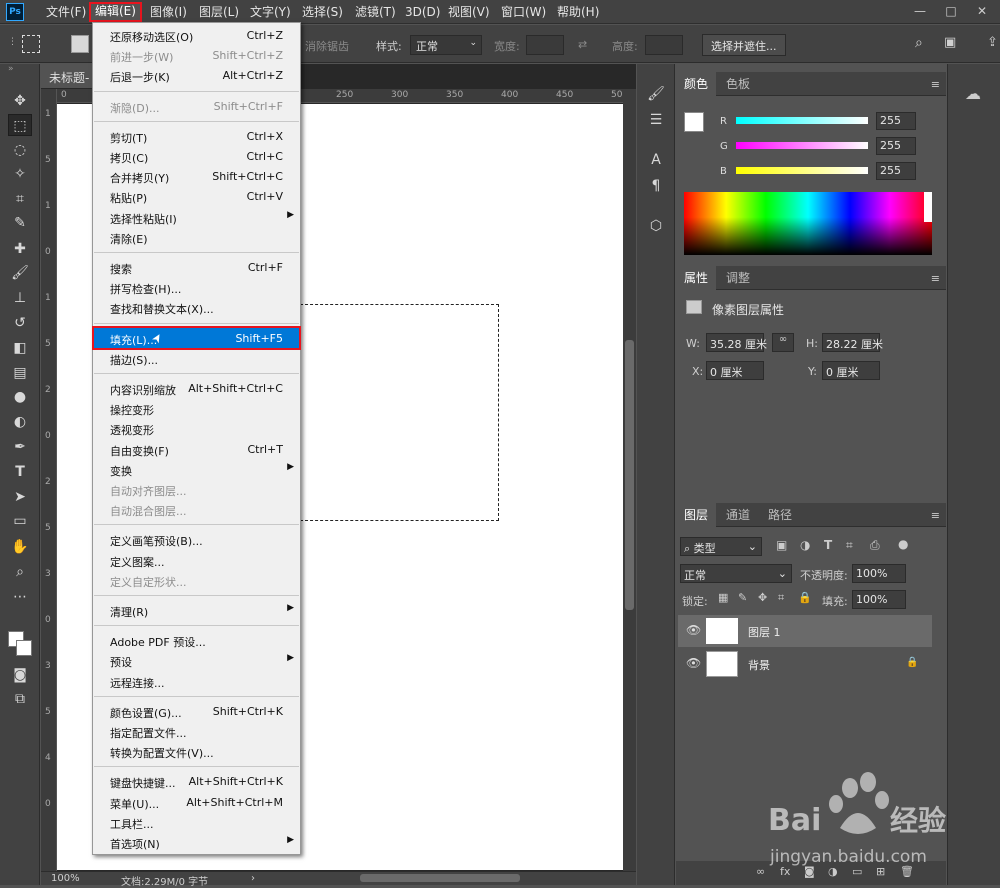 This screenshot has height=888, width=1000. Describe the element at coordinates (656, 120) in the screenshot. I see `adjust-sliders-icon: ☰` at that location.